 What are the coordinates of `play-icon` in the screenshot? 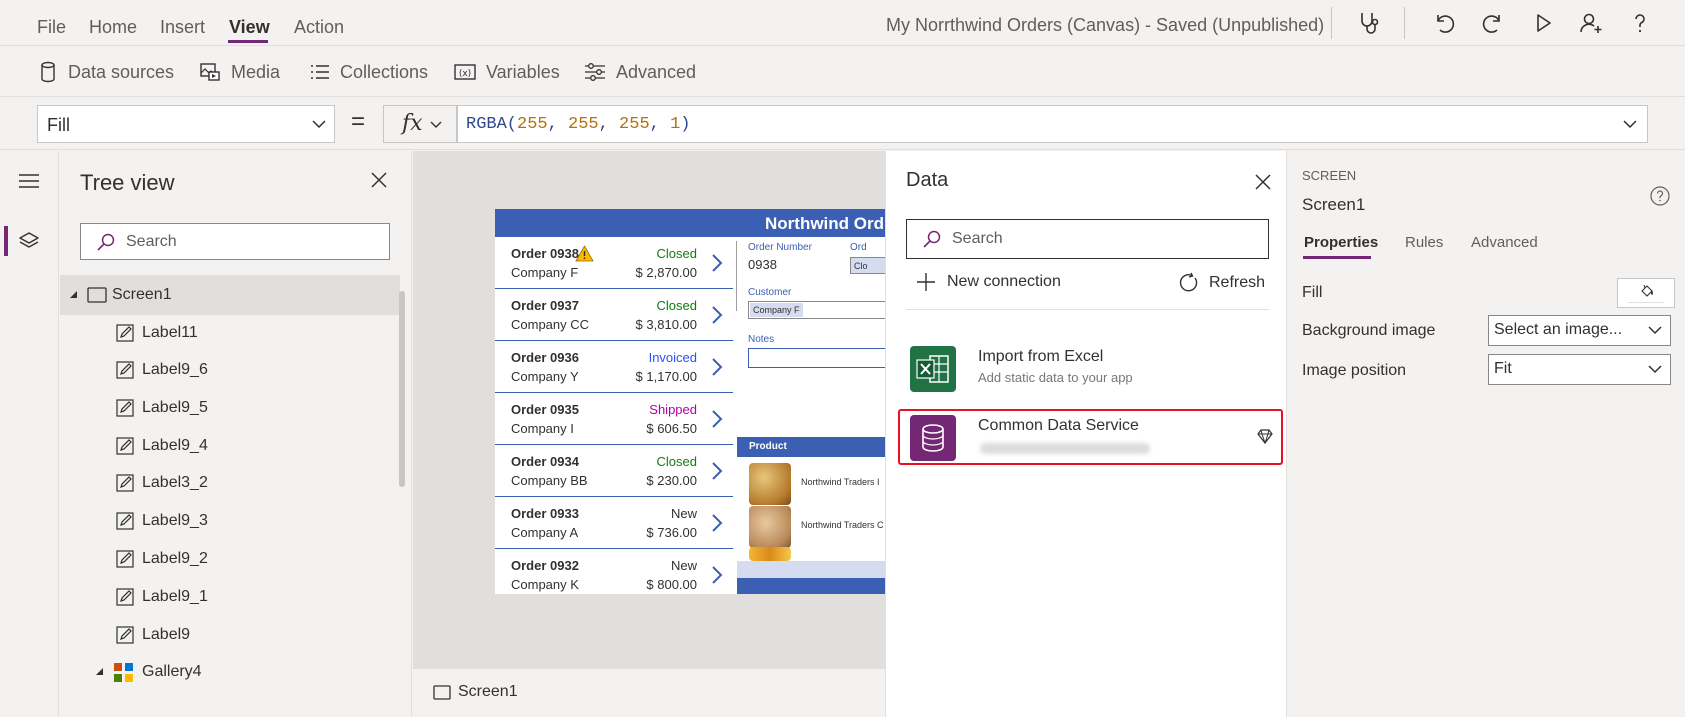 It's located at (1543, 23).